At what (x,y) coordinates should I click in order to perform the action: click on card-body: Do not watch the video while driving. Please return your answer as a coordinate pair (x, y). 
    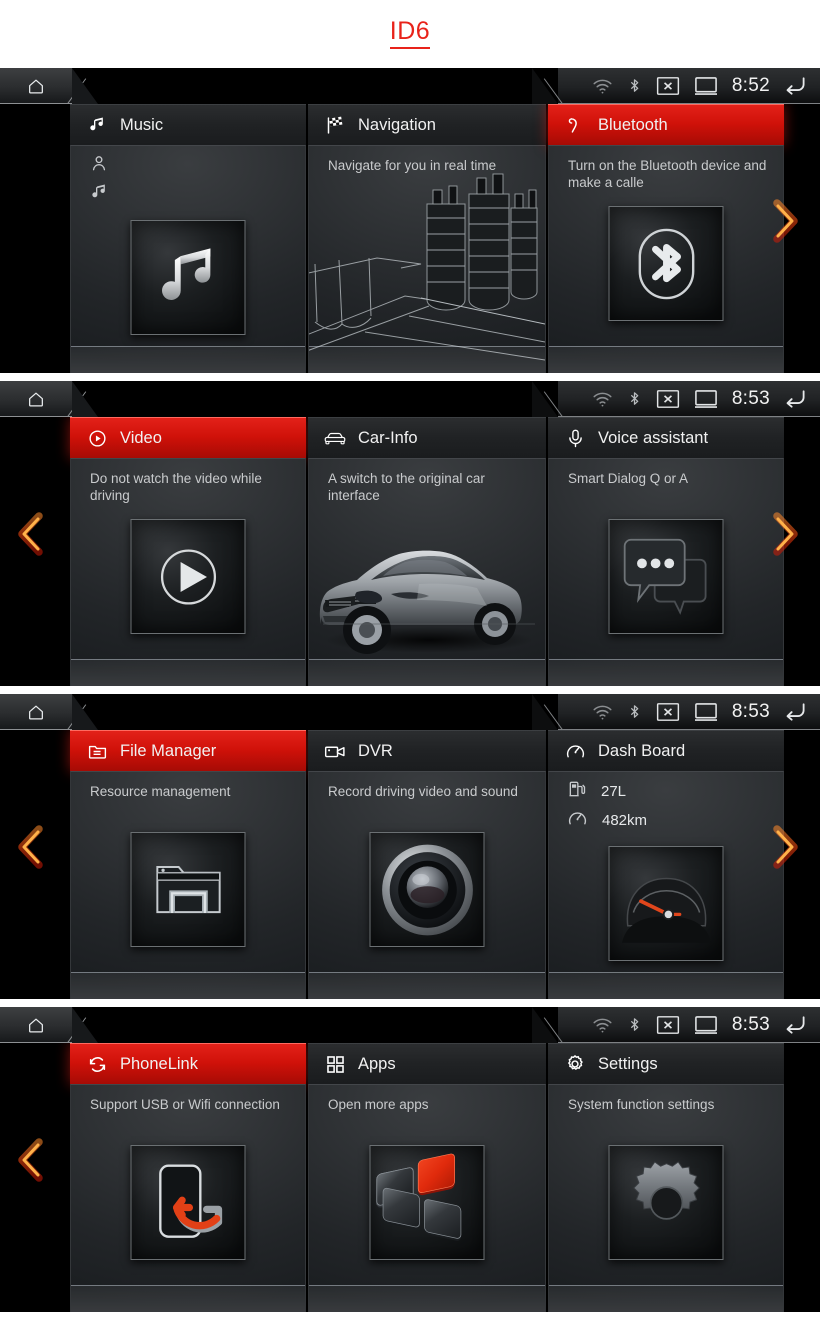
    Looking at the image, I should click on (188, 572).